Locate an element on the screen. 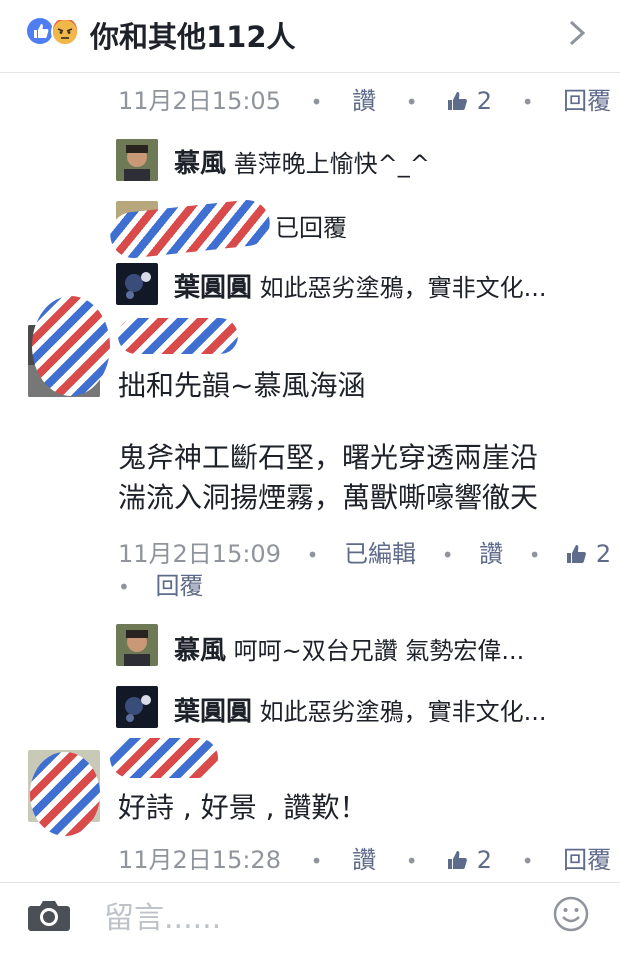  comment-line: 鬼斧神工斷石堅，曙光穿透兩崖沿 is located at coordinates (328, 457).